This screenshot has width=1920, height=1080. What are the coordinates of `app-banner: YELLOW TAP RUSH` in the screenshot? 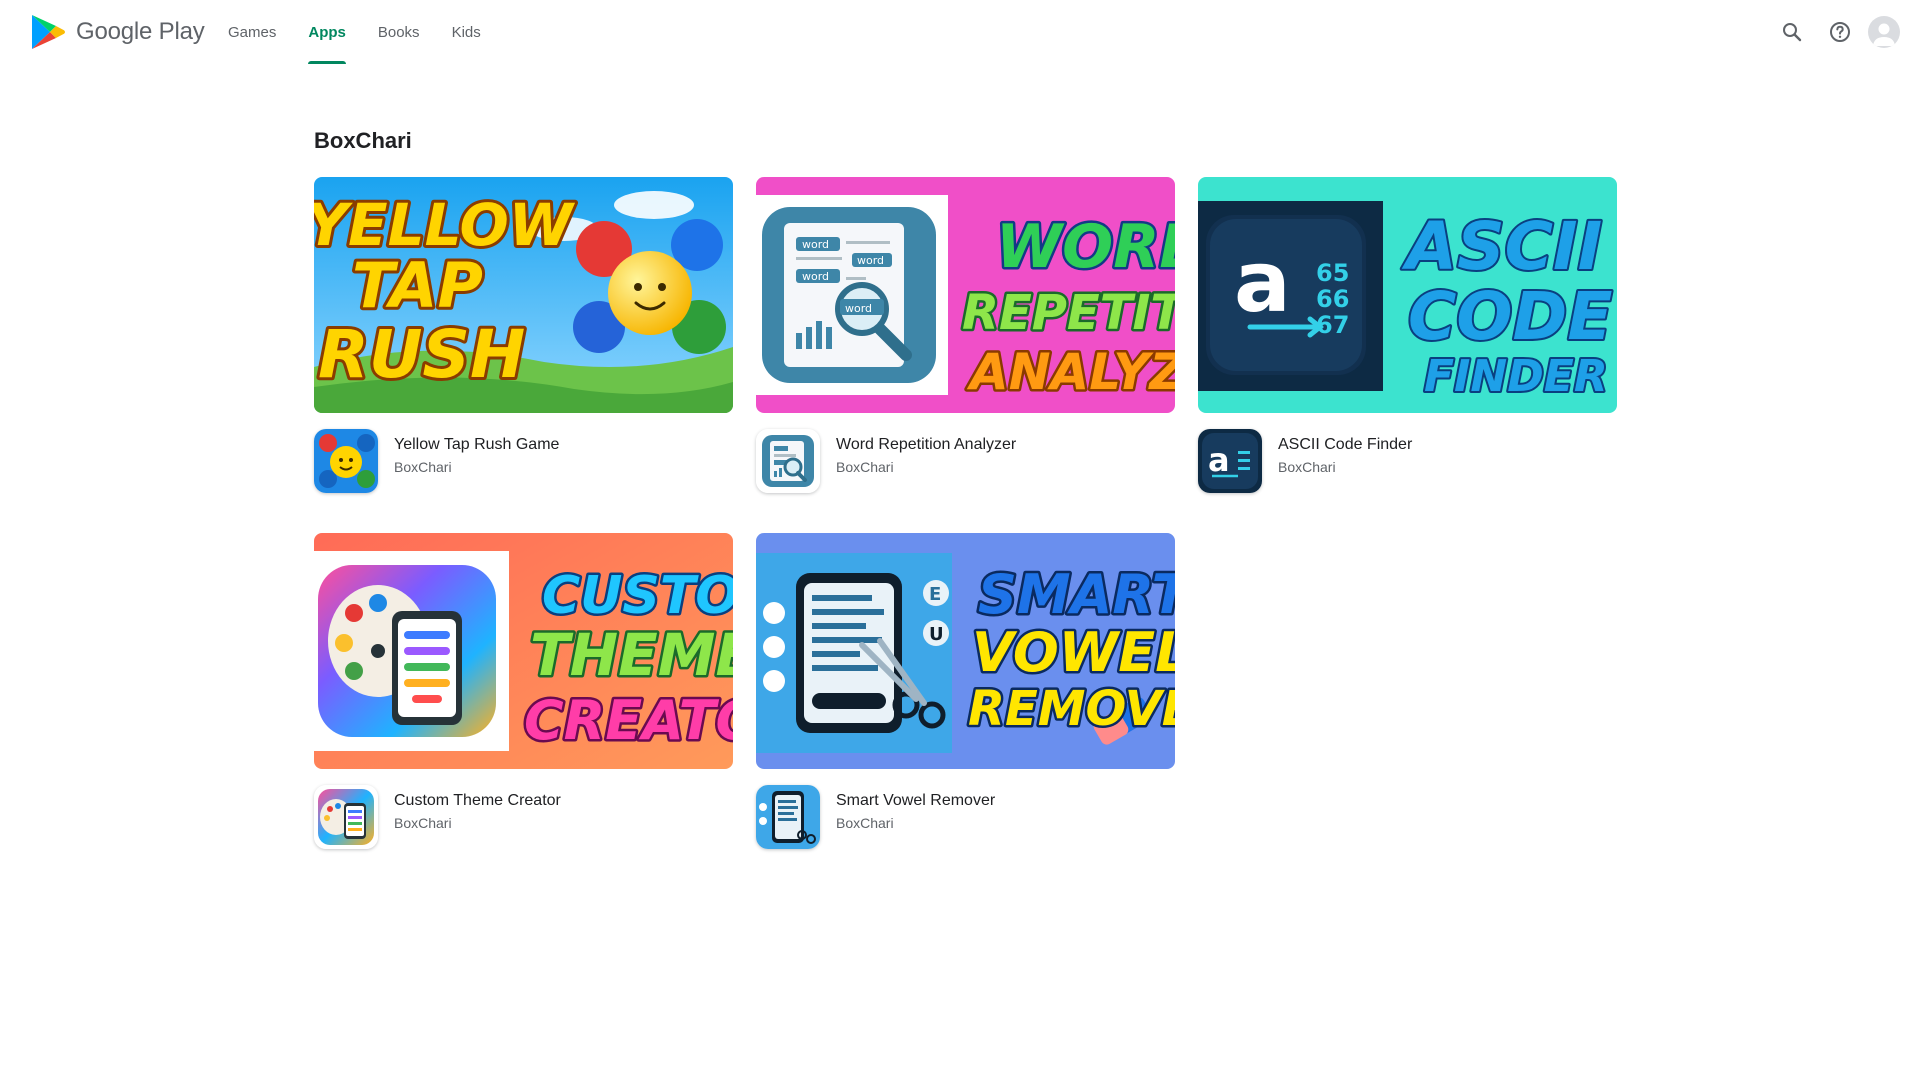 It's located at (523, 295).